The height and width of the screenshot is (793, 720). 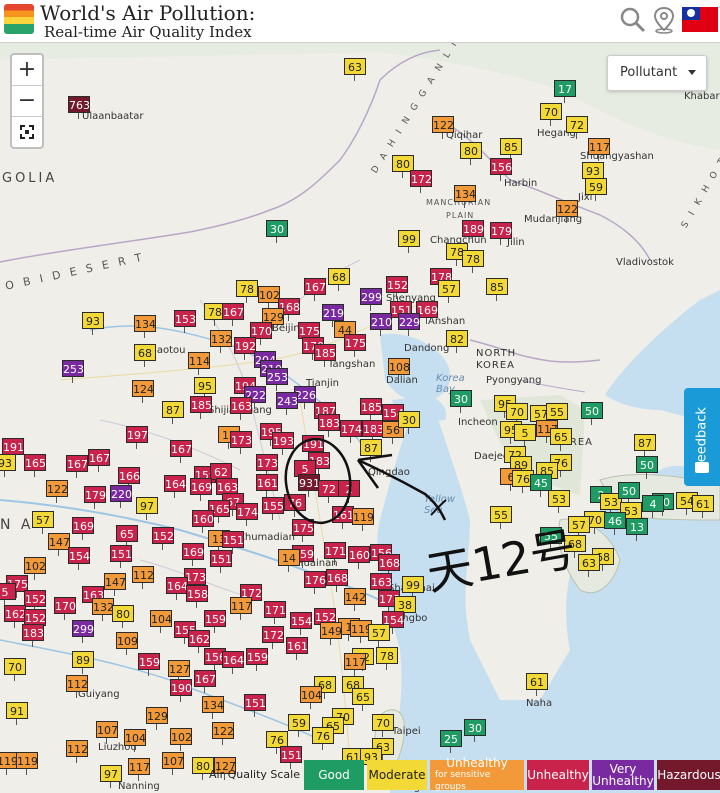 I want to click on aqi-station-marker: 25, so click(x=451, y=741).